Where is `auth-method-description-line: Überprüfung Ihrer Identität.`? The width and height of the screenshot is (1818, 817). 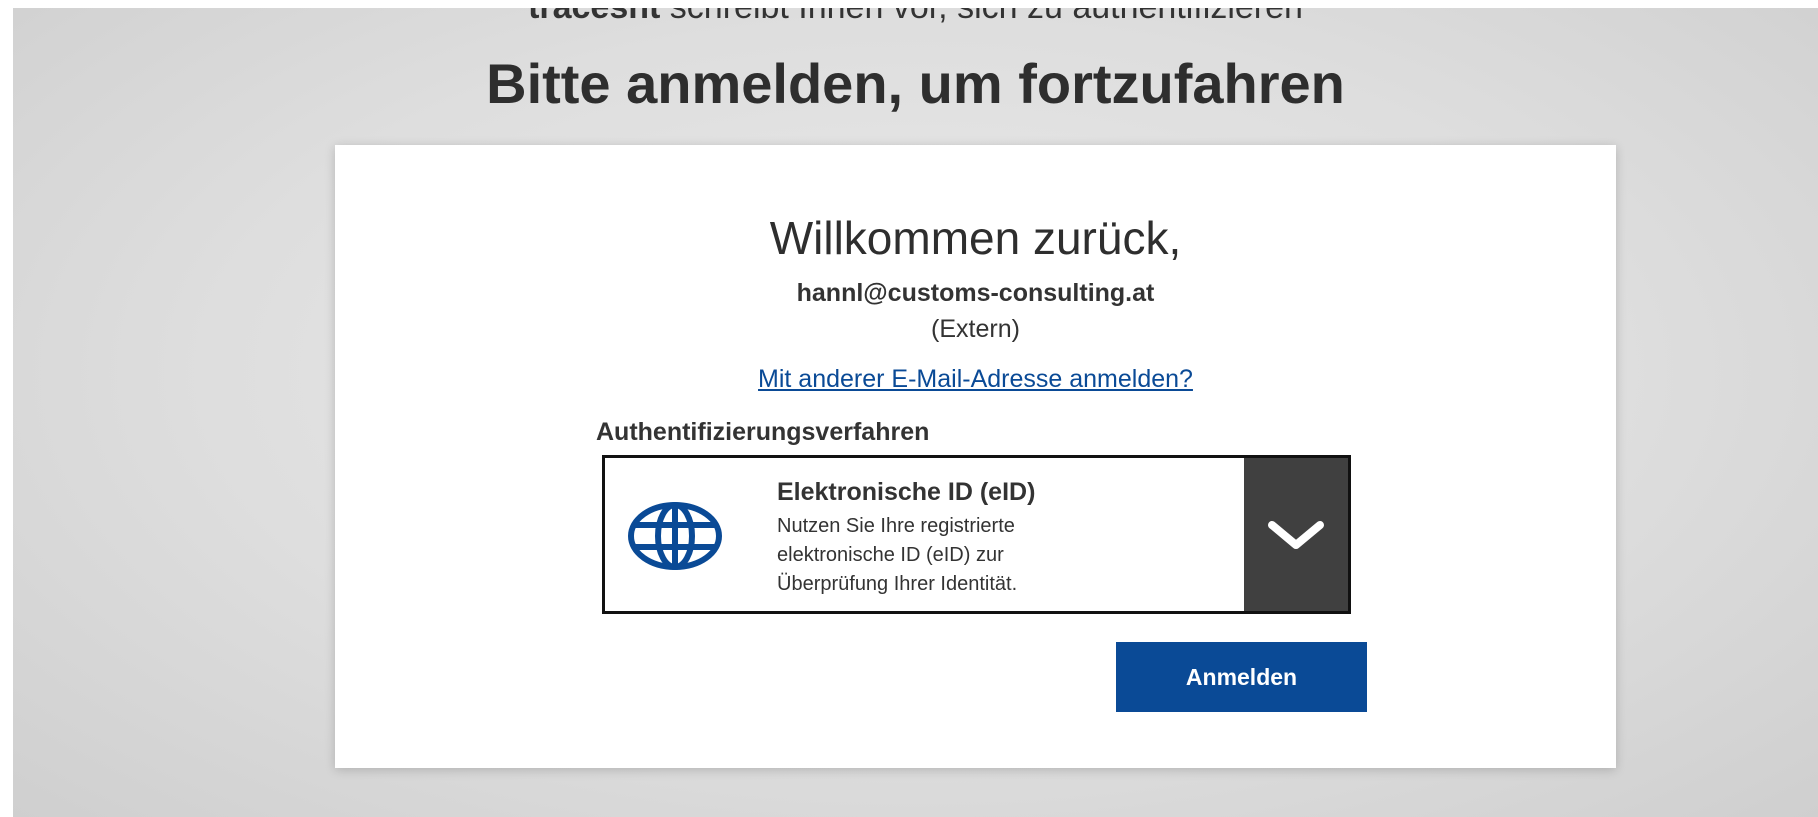 auth-method-description-line: Überprüfung Ihrer Identität. is located at coordinates (897, 584).